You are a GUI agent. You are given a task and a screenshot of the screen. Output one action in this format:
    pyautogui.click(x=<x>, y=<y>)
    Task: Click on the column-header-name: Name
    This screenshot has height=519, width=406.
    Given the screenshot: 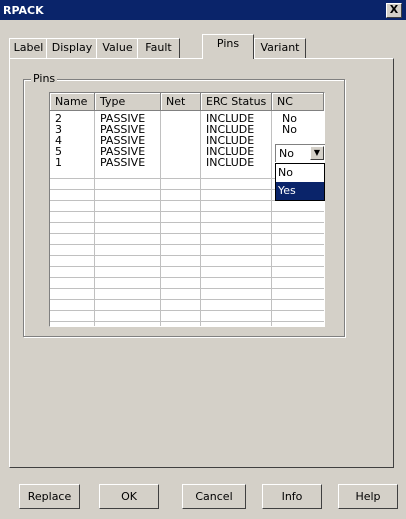 What is the action you would take?
    pyautogui.click(x=72, y=102)
    